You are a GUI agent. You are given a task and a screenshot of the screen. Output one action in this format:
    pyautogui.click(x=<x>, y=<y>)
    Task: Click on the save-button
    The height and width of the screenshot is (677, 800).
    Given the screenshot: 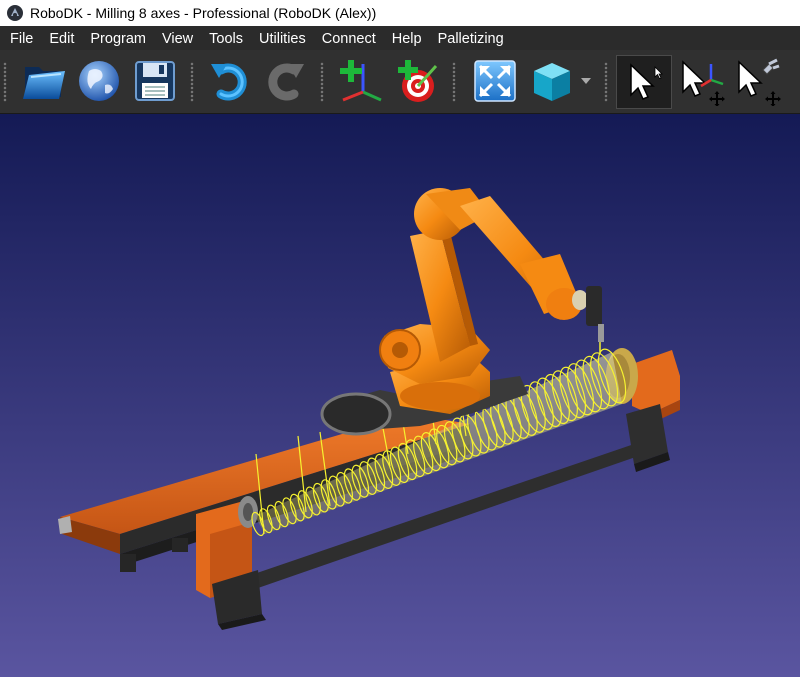 What is the action you would take?
    pyautogui.click(x=155, y=81)
    